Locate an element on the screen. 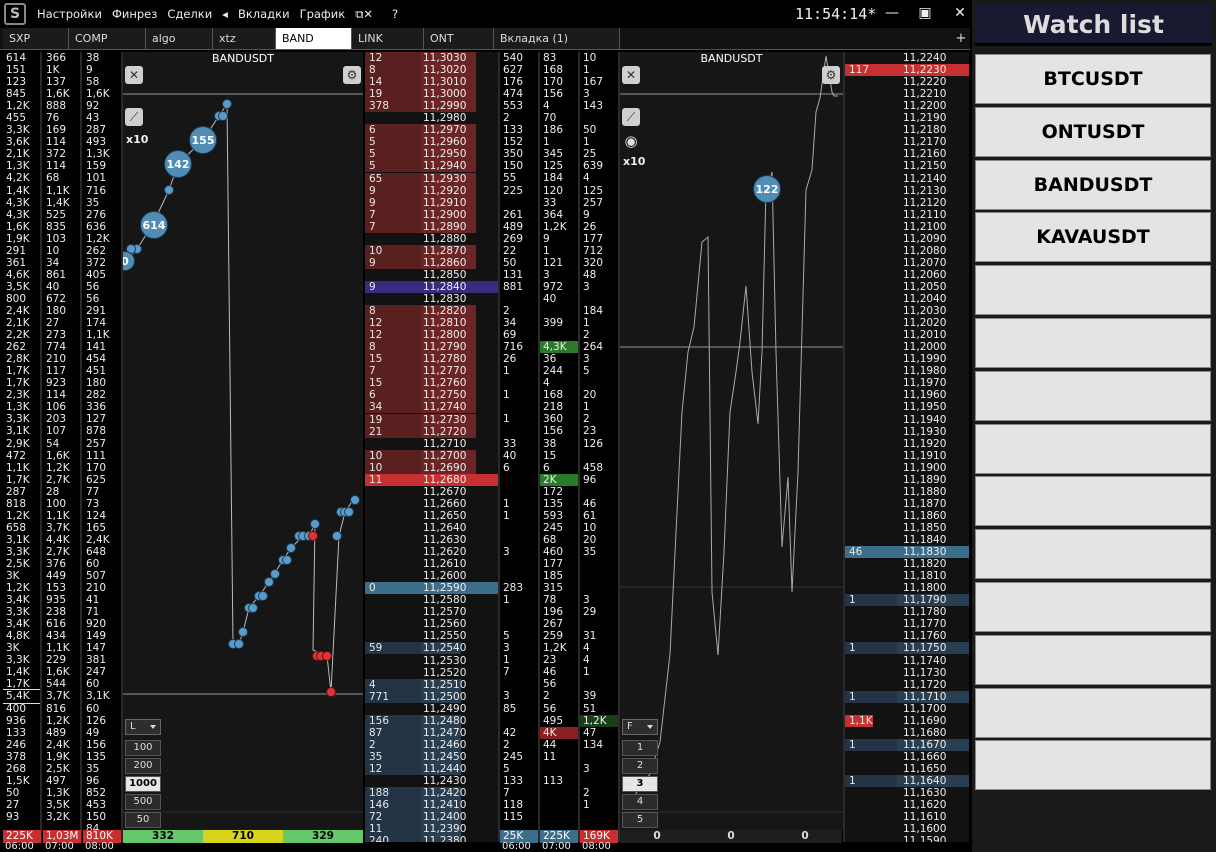 This screenshot has width=1216, height=852. order-book-row: 12 11,2810 is located at coordinates (431, 323).